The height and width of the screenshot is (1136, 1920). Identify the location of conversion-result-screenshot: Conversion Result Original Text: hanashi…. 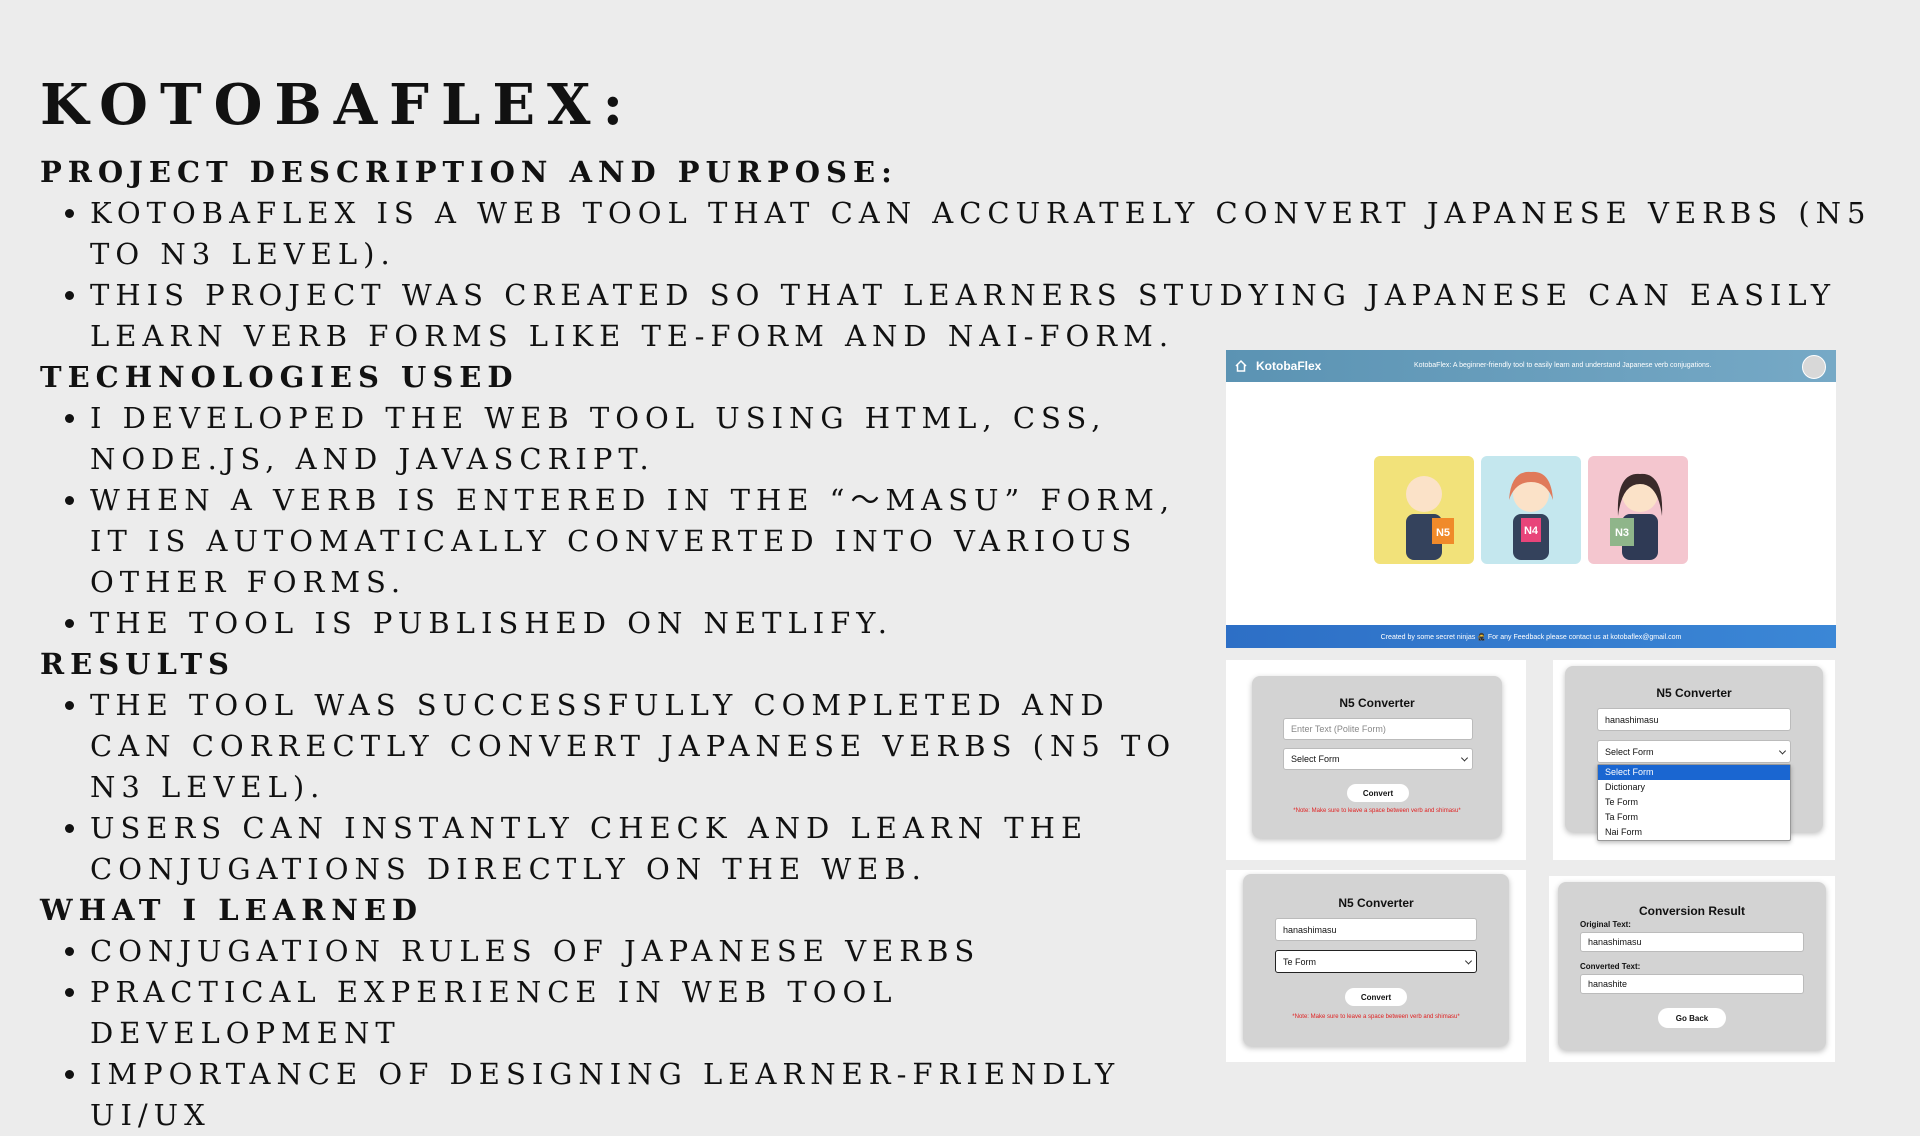
(1692, 969).